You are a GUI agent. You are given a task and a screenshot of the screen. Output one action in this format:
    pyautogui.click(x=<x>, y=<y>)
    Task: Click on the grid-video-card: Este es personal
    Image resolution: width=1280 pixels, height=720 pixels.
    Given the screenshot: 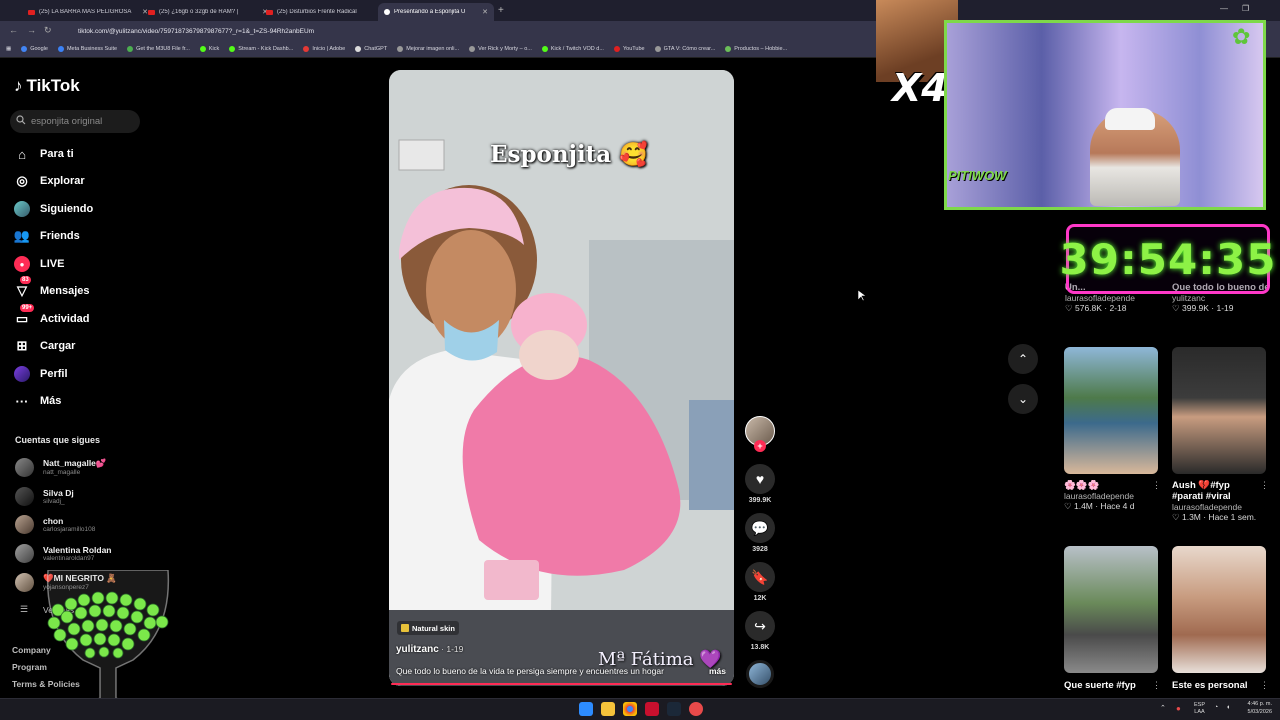 What is the action you would take?
    pyautogui.click(x=1222, y=685)
    